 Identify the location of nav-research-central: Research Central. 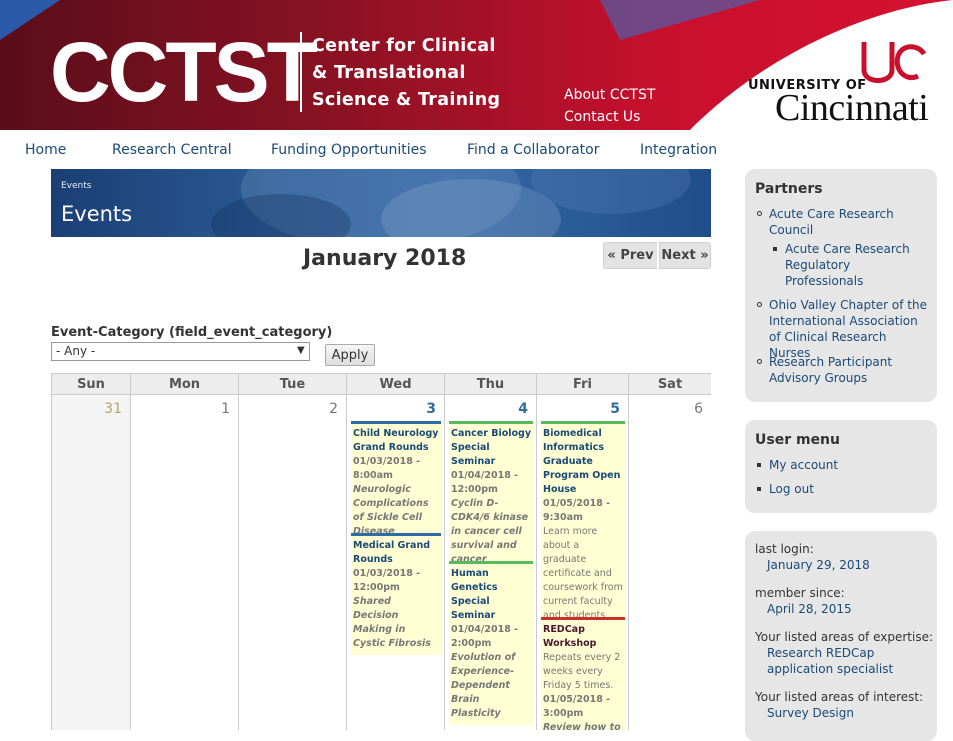
(172, 150).